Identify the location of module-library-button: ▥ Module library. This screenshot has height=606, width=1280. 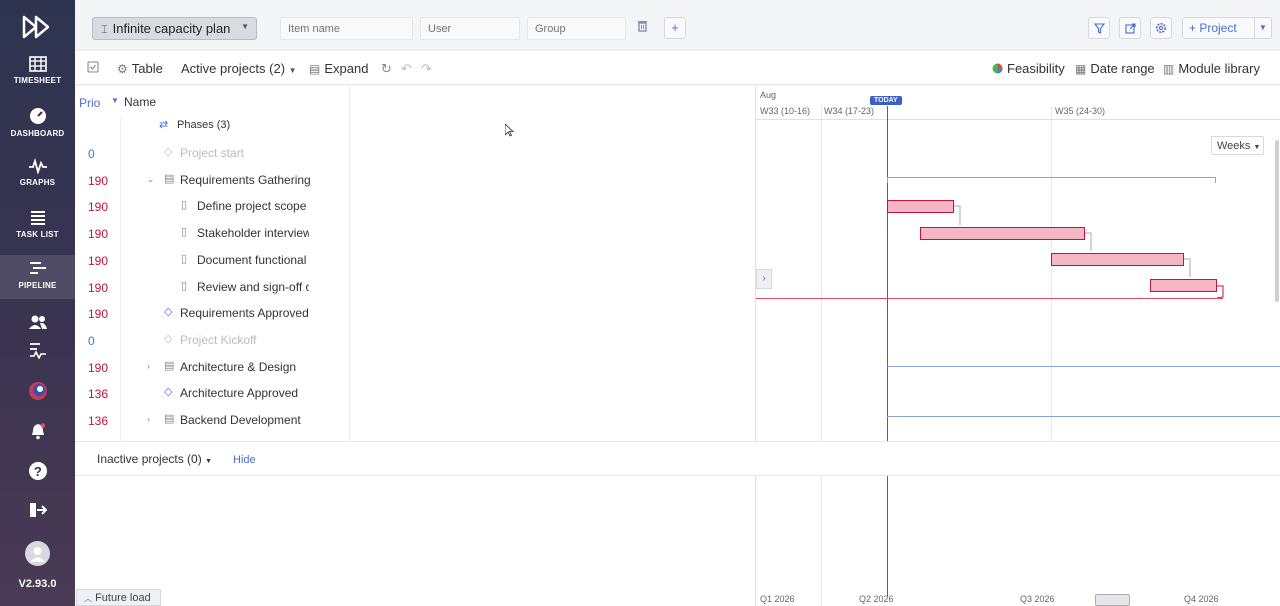
(1211, 68).